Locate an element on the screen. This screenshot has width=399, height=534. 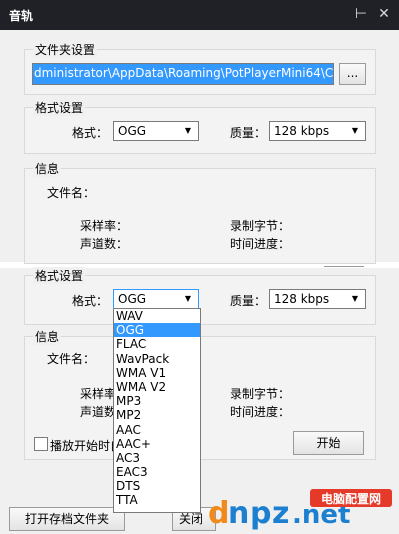
window-title: 音轨 is located at coordinates (21, 16).